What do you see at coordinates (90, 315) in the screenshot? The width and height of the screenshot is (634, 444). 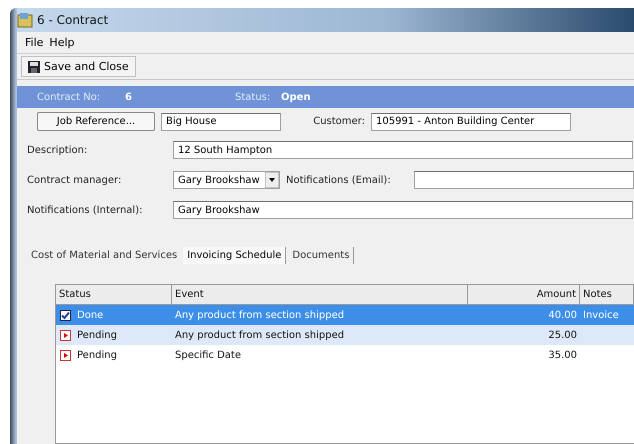 I see `table-cell: Done` at bounding box center [90, 315].